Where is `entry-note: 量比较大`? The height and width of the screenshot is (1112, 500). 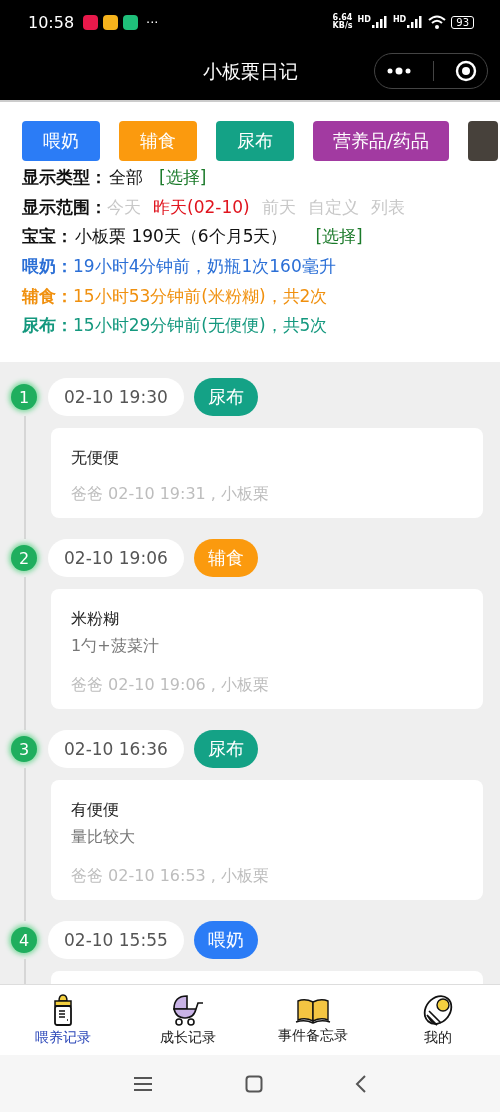
entry-note: 量比较大 is located at coordinates (103, 837).